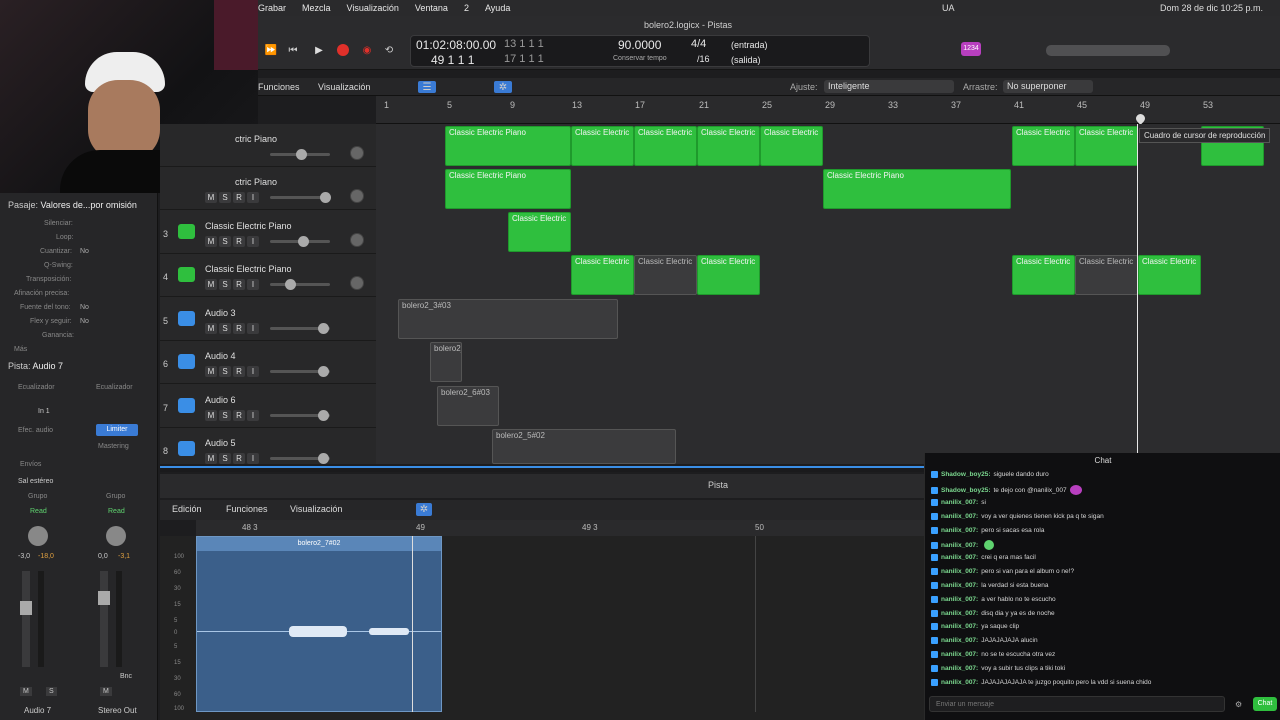  I want to click on audio-region: bolero2_, so click(446, 362).